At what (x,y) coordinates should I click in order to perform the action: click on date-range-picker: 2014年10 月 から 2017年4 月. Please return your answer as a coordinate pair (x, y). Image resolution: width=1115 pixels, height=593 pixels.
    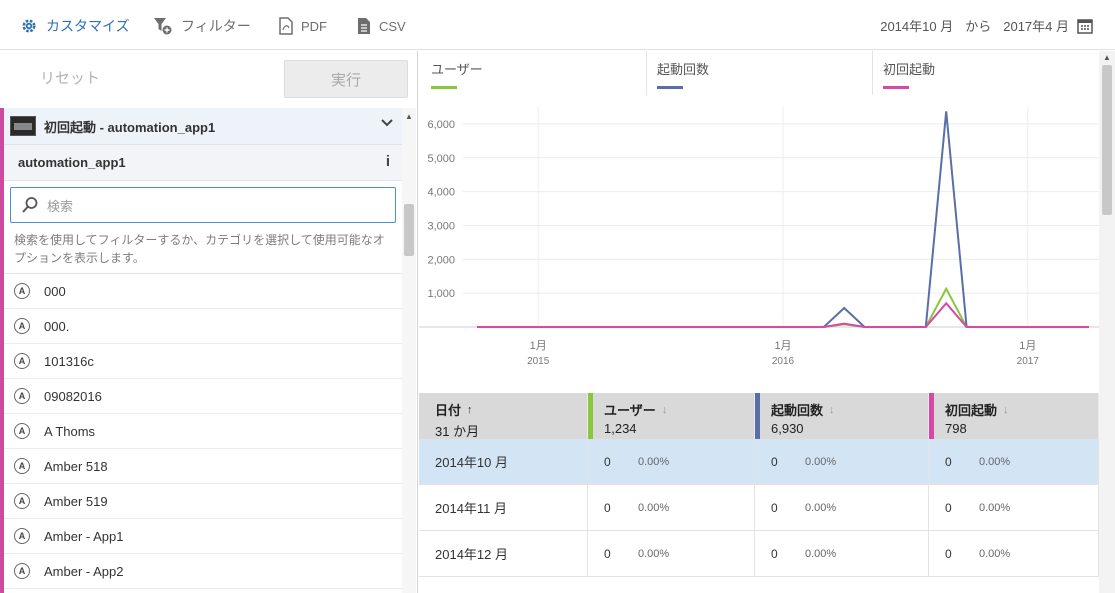
    Looking at the image, I should click on (986, 25).